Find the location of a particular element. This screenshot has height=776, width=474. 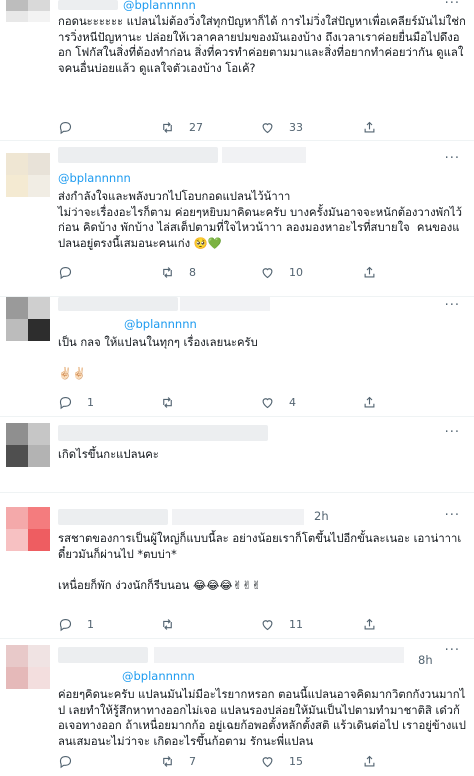

retweet-count: 8 is located at coordinates (192, 272).